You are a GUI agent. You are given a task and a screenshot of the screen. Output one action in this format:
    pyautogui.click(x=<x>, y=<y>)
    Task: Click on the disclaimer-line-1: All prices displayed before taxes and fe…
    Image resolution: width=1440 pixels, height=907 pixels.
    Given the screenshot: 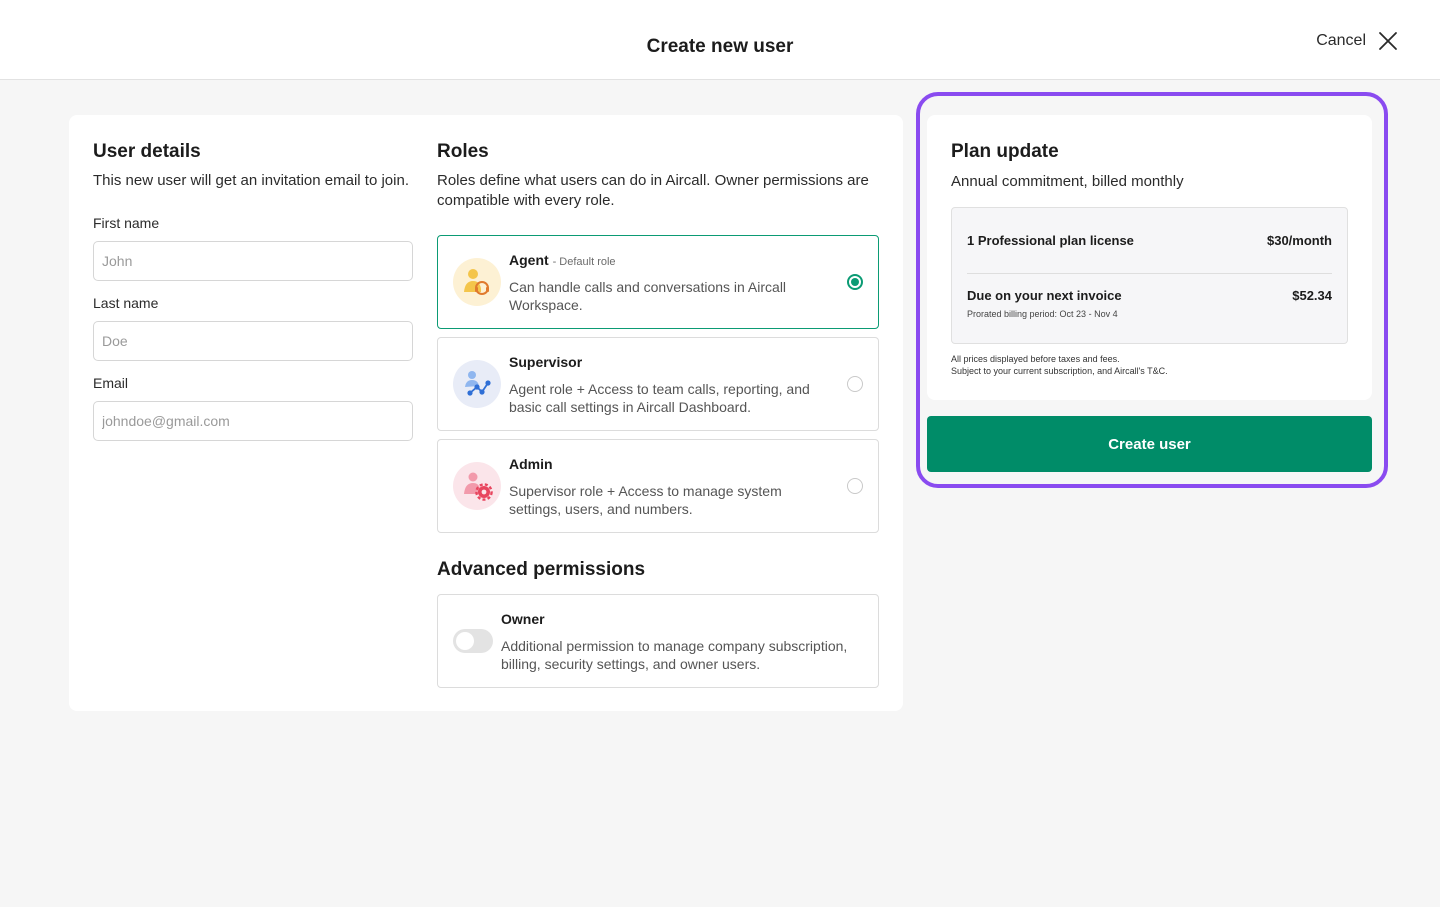 What is the action you would take?
    pyautogui.click(x=1035, y=359)
    